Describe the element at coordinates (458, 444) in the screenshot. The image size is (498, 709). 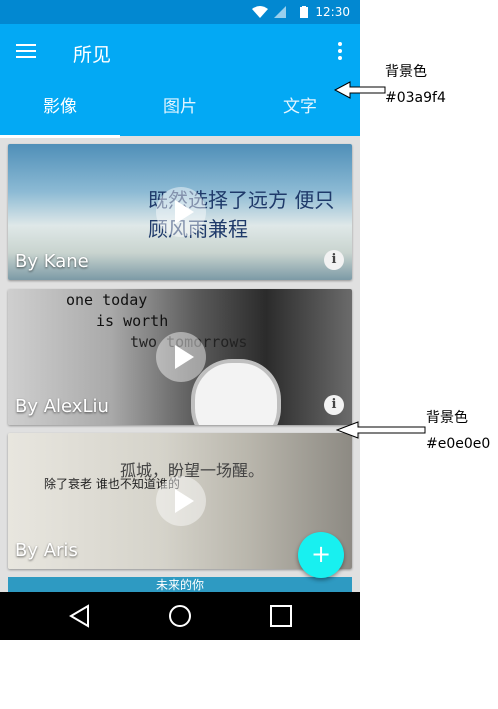
I see `annotation-color: #e0e0e0` at that location.